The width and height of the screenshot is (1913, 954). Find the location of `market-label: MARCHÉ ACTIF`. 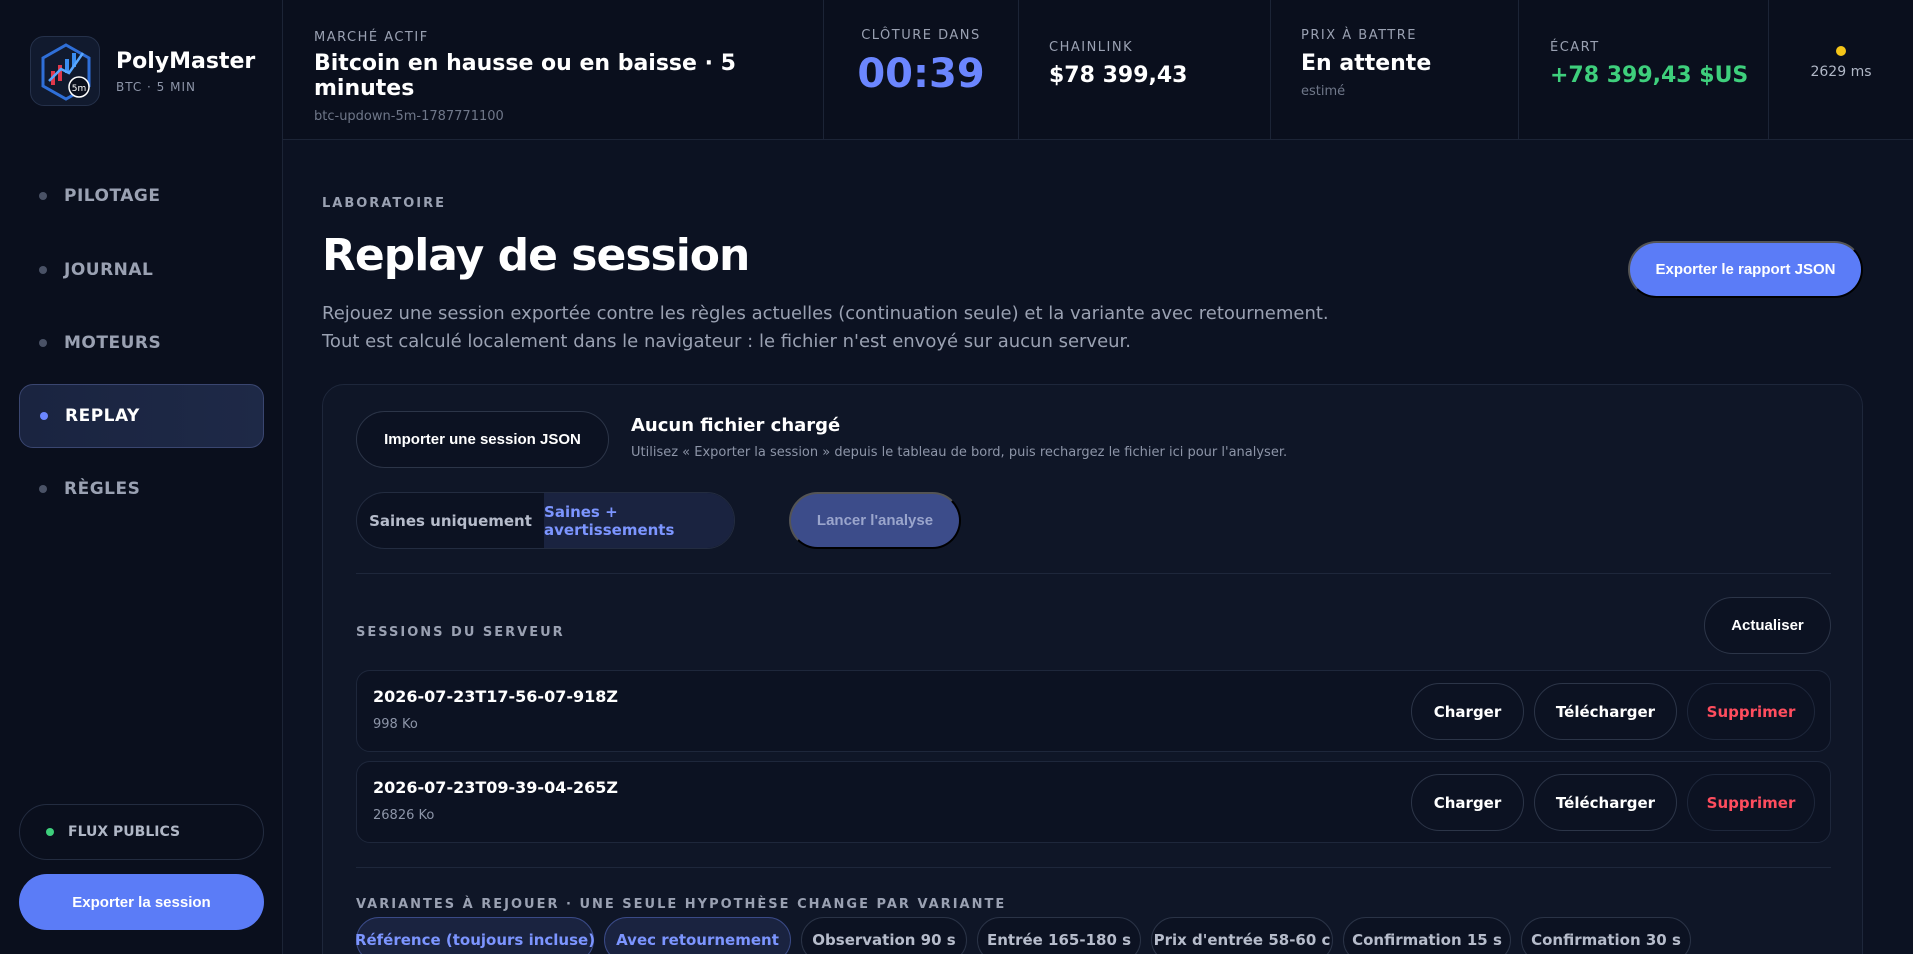

market-label: MARCHÉ ACTIF is located at coordinates (371, 37).